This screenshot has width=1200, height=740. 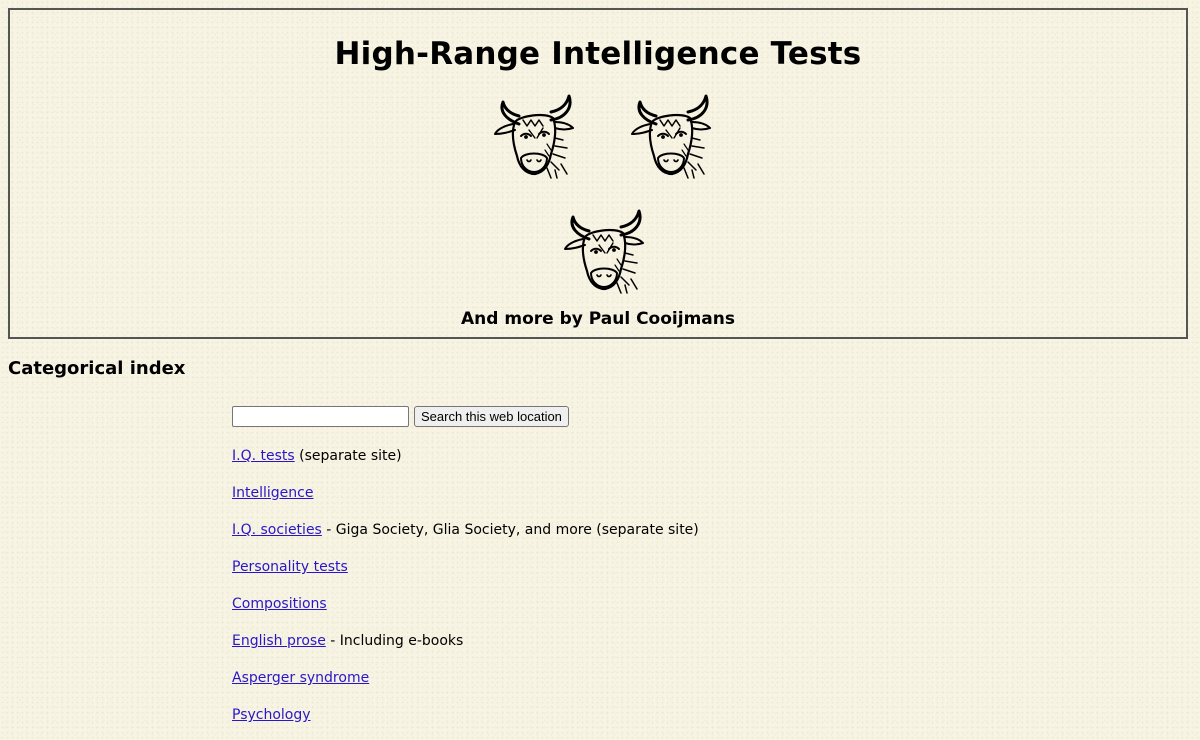 What do you see at coordinates (465, 575) in the screenshot?
I see `list-item: Personality tests` at bounding box center [465, 575].